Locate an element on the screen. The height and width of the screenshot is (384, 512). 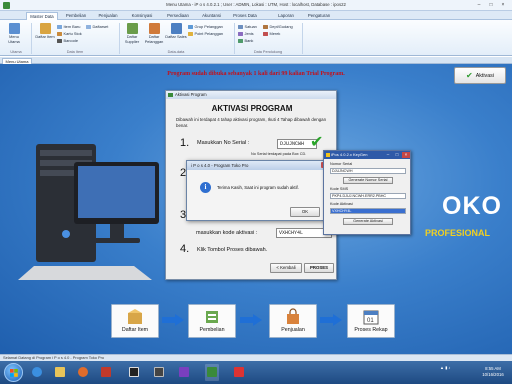
satuan-label: Satuan is located at coordinates (250, 26).